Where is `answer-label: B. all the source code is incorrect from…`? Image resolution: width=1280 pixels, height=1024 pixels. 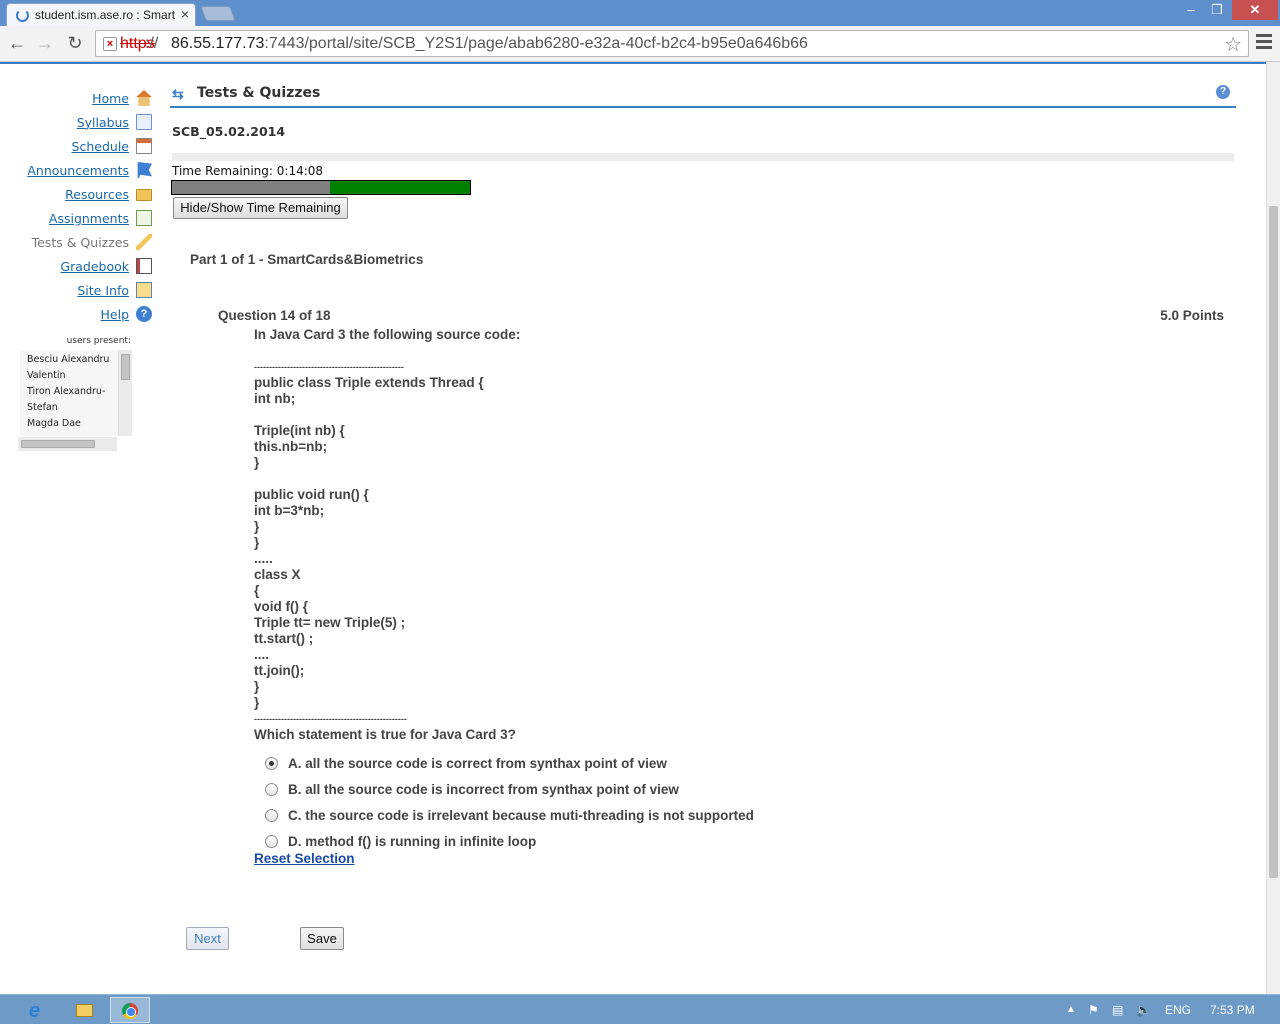
answer-label: B. all the source code is incorrect from… is located at coordinates (483, 789).